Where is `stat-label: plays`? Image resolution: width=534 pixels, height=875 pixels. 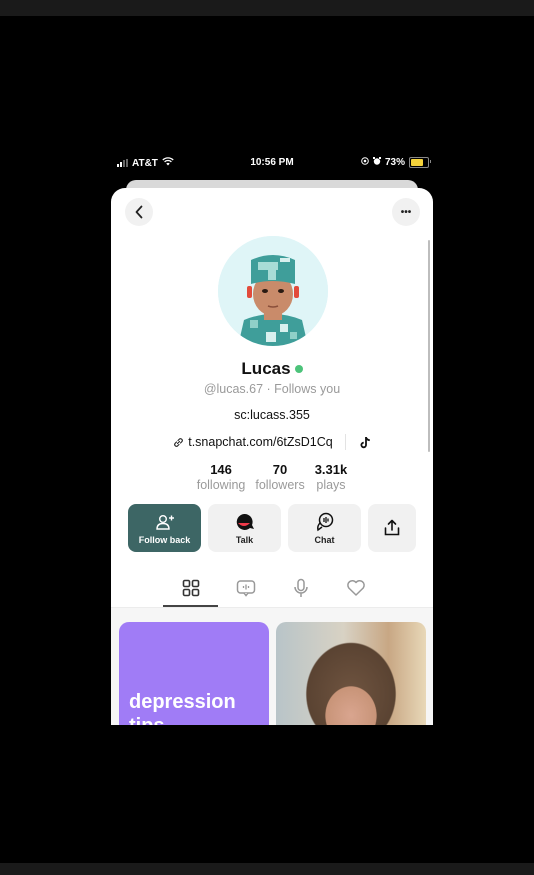
stat-label: plays is located at coordinates (331, 485).